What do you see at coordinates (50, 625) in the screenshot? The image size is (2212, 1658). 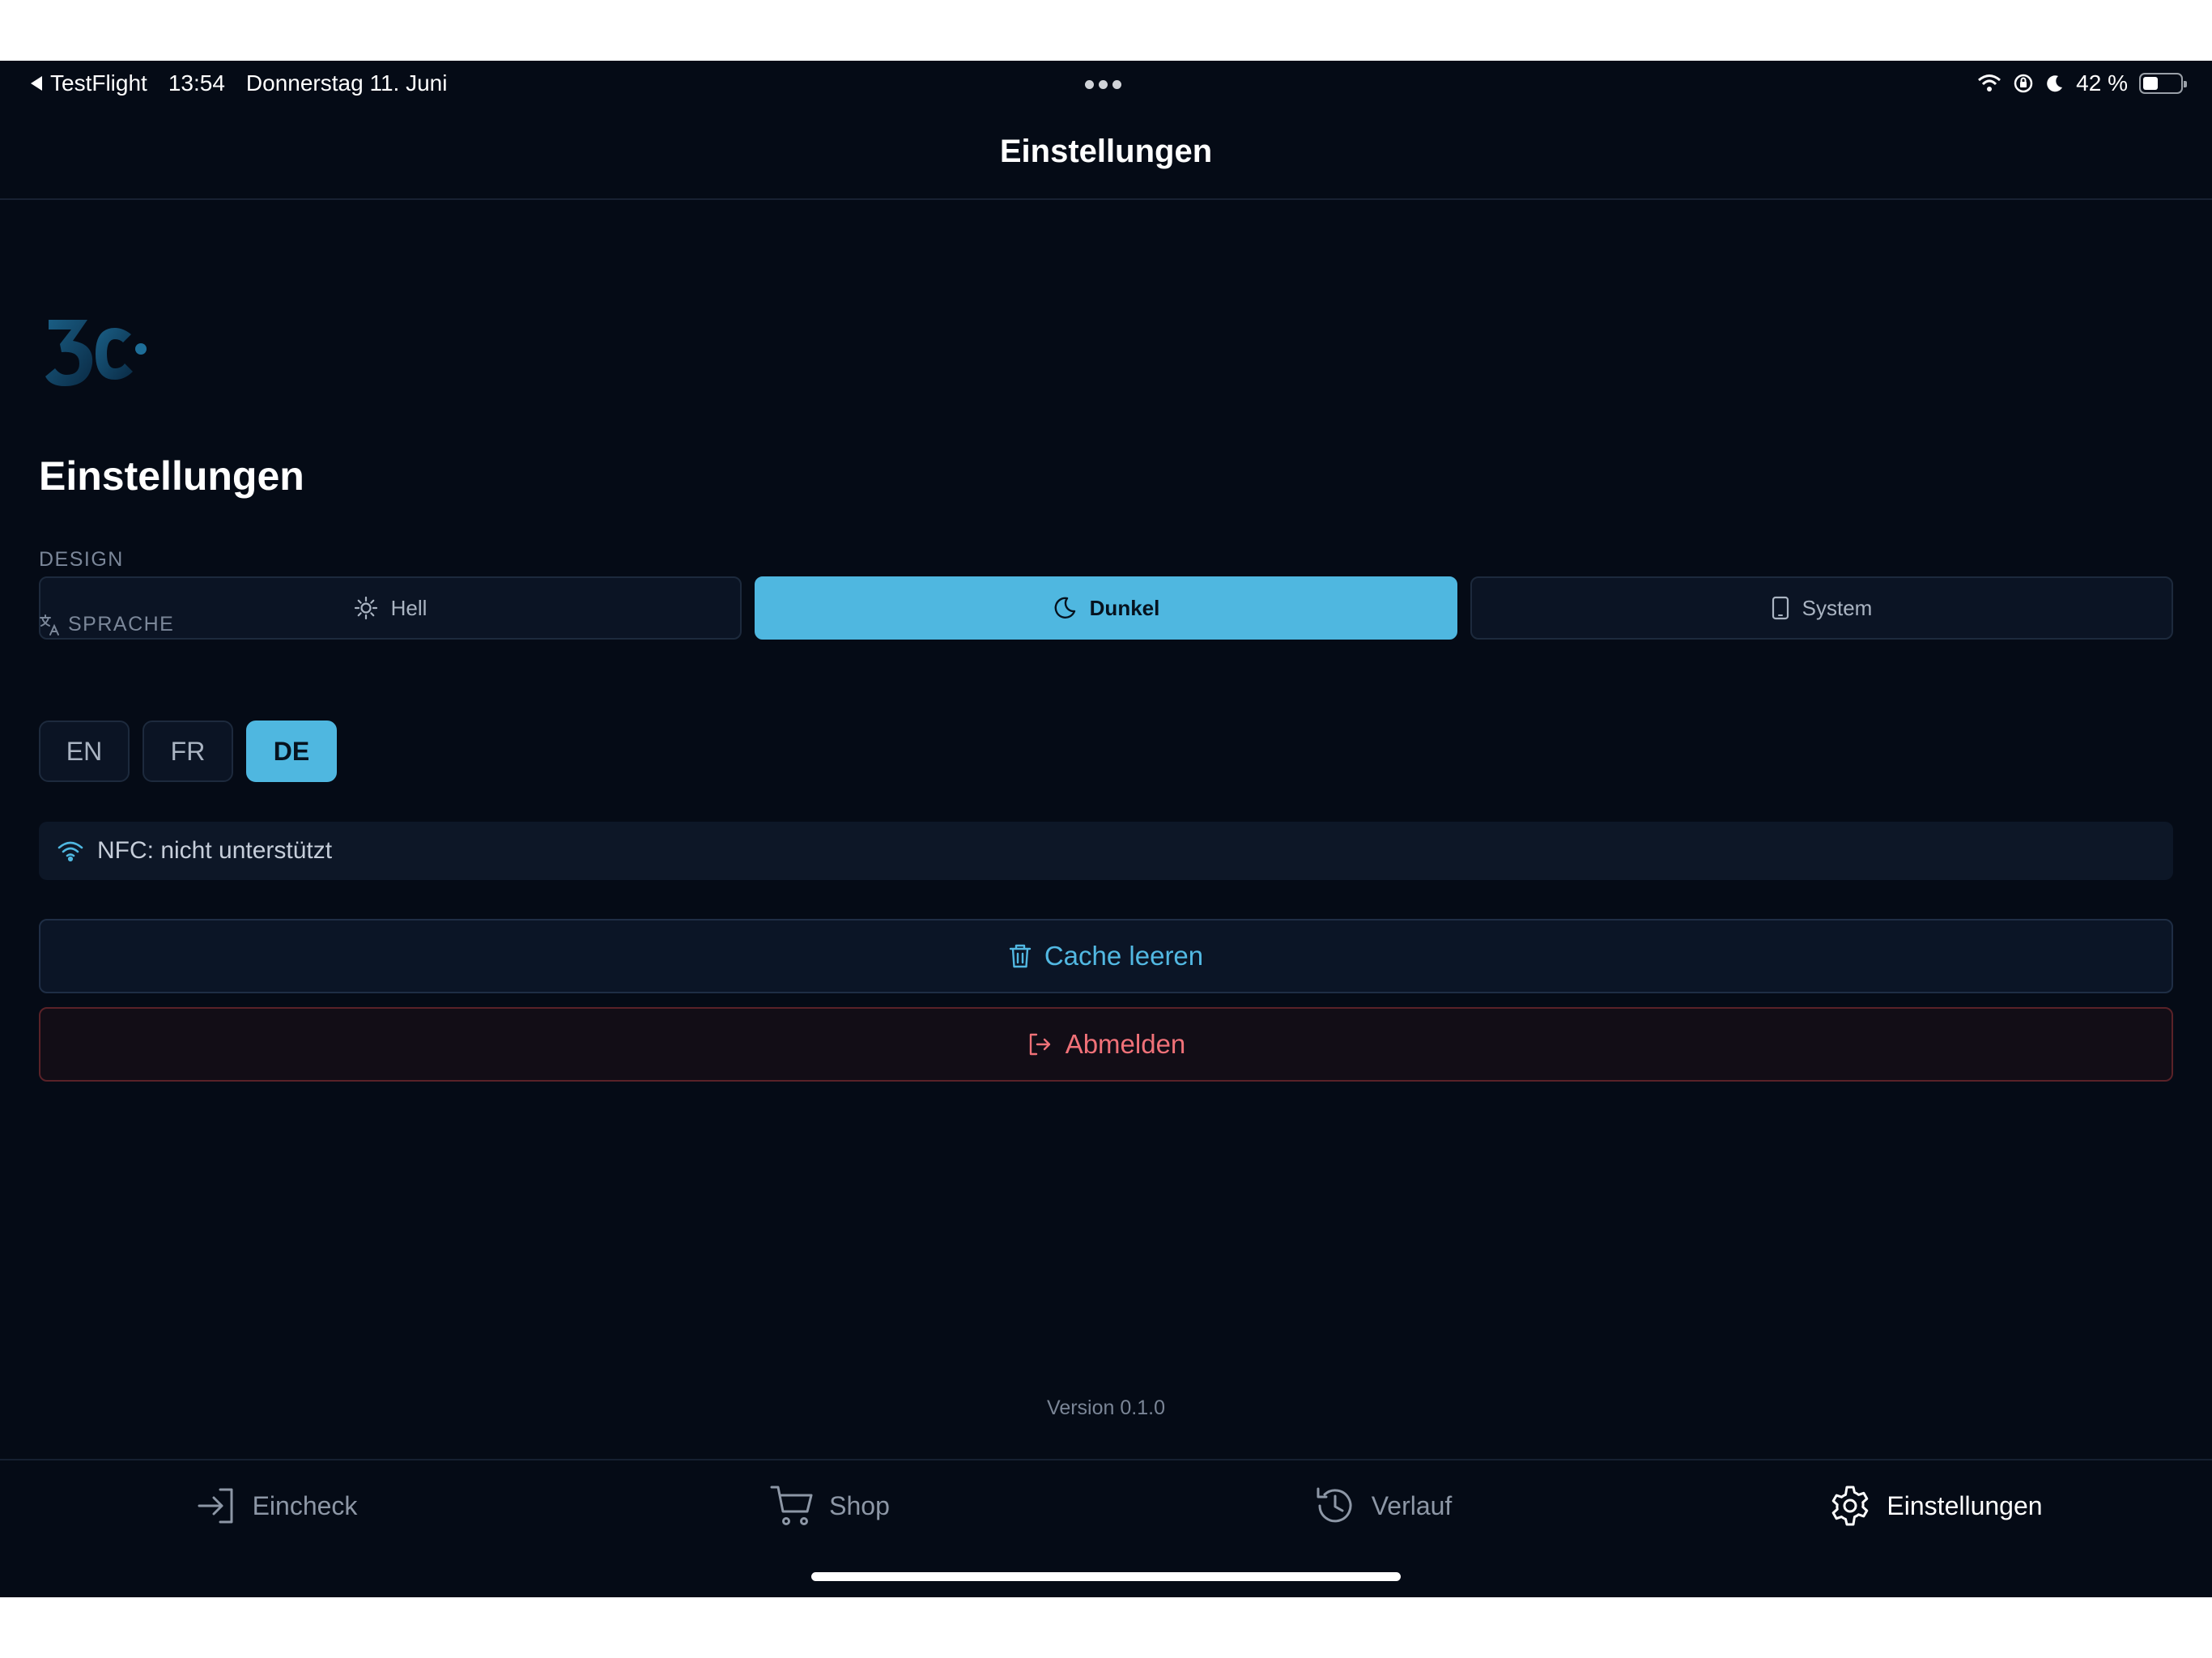 I see `translate-icon` at bounding box center [50, 625].